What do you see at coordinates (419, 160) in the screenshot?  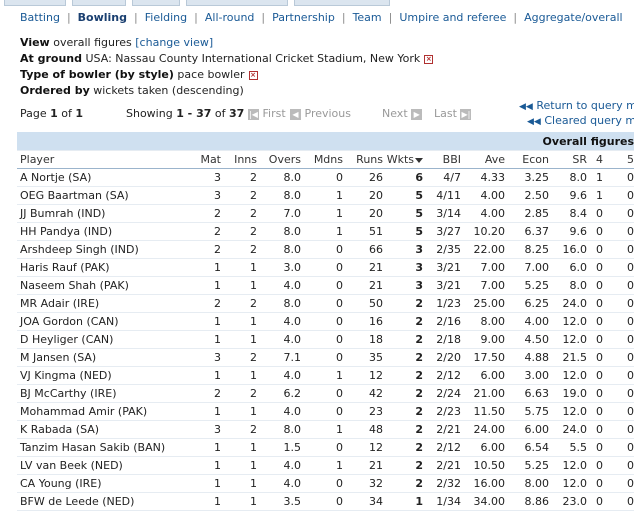 I see `sort-descending-icon` at bounding box center [419, 160].